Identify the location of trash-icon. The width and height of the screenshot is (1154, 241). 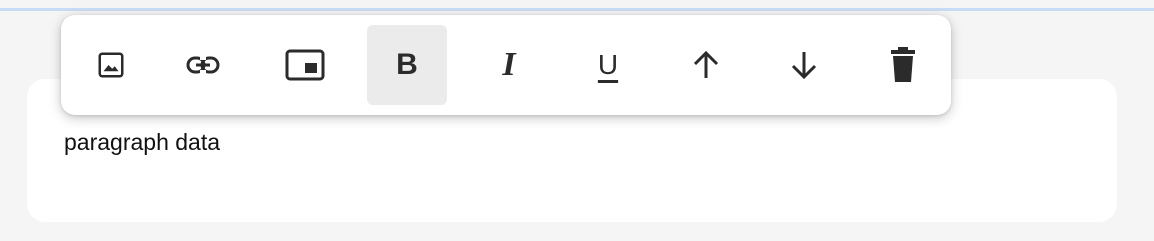
(903, 65).